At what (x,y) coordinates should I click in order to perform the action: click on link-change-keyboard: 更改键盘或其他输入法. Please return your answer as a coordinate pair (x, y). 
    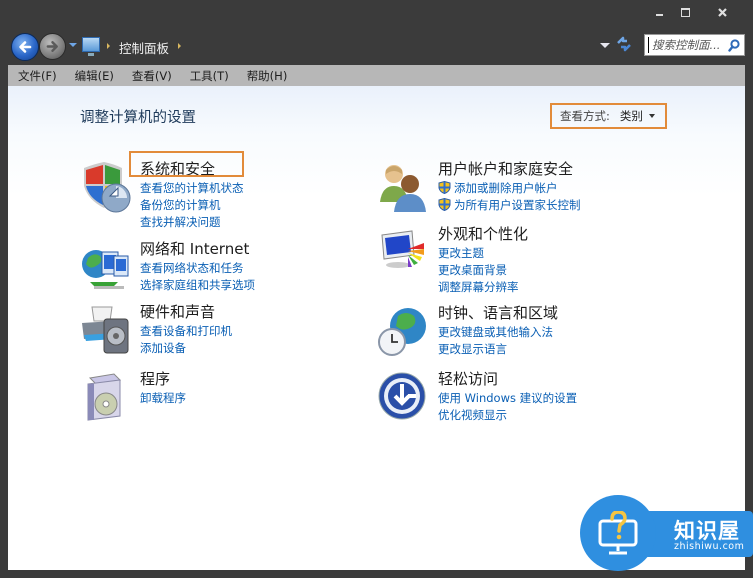
    Looking at the image, I should click on (495, 331).